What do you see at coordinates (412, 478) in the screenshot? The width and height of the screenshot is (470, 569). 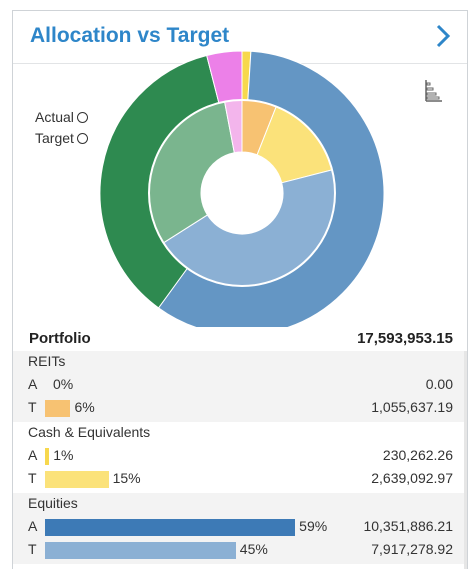 I see `target-amount: 2,639,092.97` at bounding box center [412, 478].